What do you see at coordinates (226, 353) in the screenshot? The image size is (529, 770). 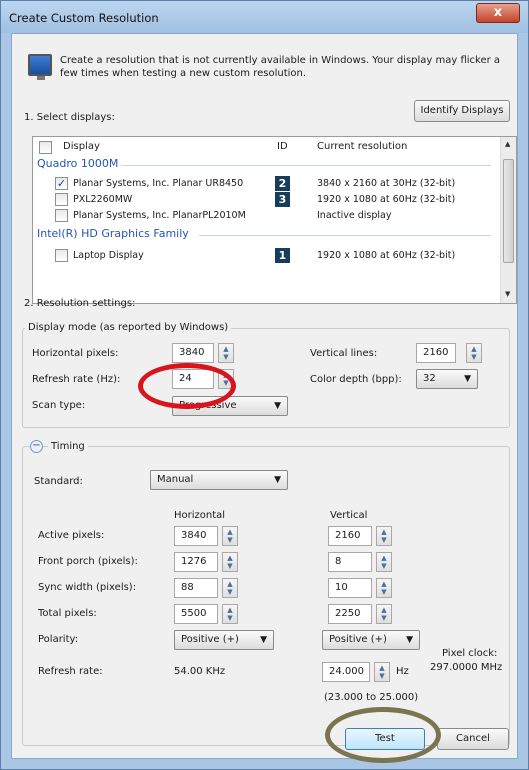 I see `horizontal-pixels-spinner: ▲ ▼` at bounding box center [226, 353].